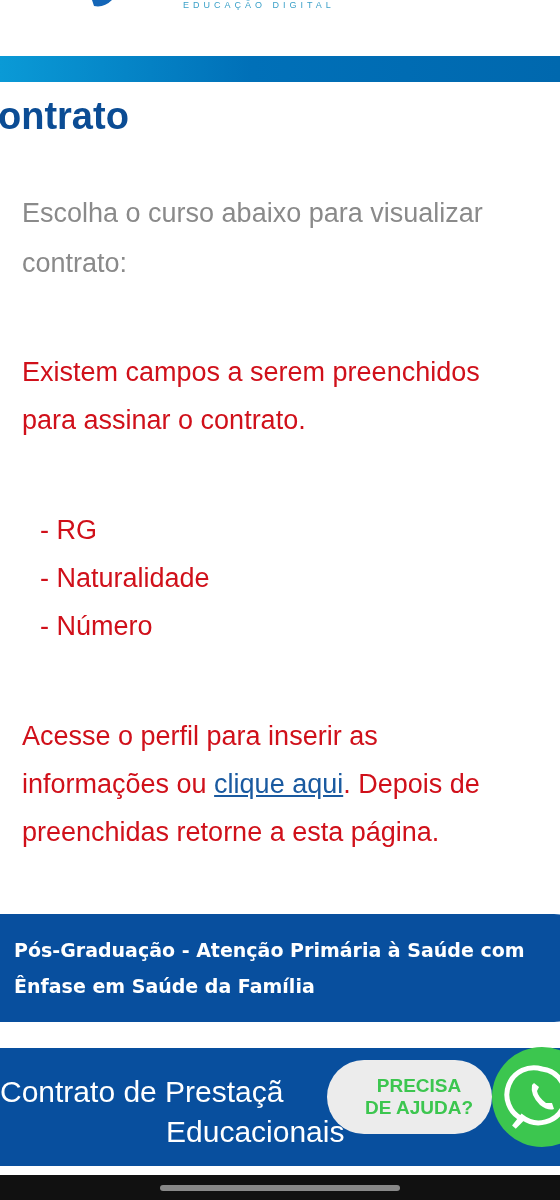 The width and height of the screenshot is (560, 1200). I want to click on instructions-text: Acesse o perfil para inserir as informações ou clique aqui. Depois de preenchidas retorne a esta página., so click(251, 784).